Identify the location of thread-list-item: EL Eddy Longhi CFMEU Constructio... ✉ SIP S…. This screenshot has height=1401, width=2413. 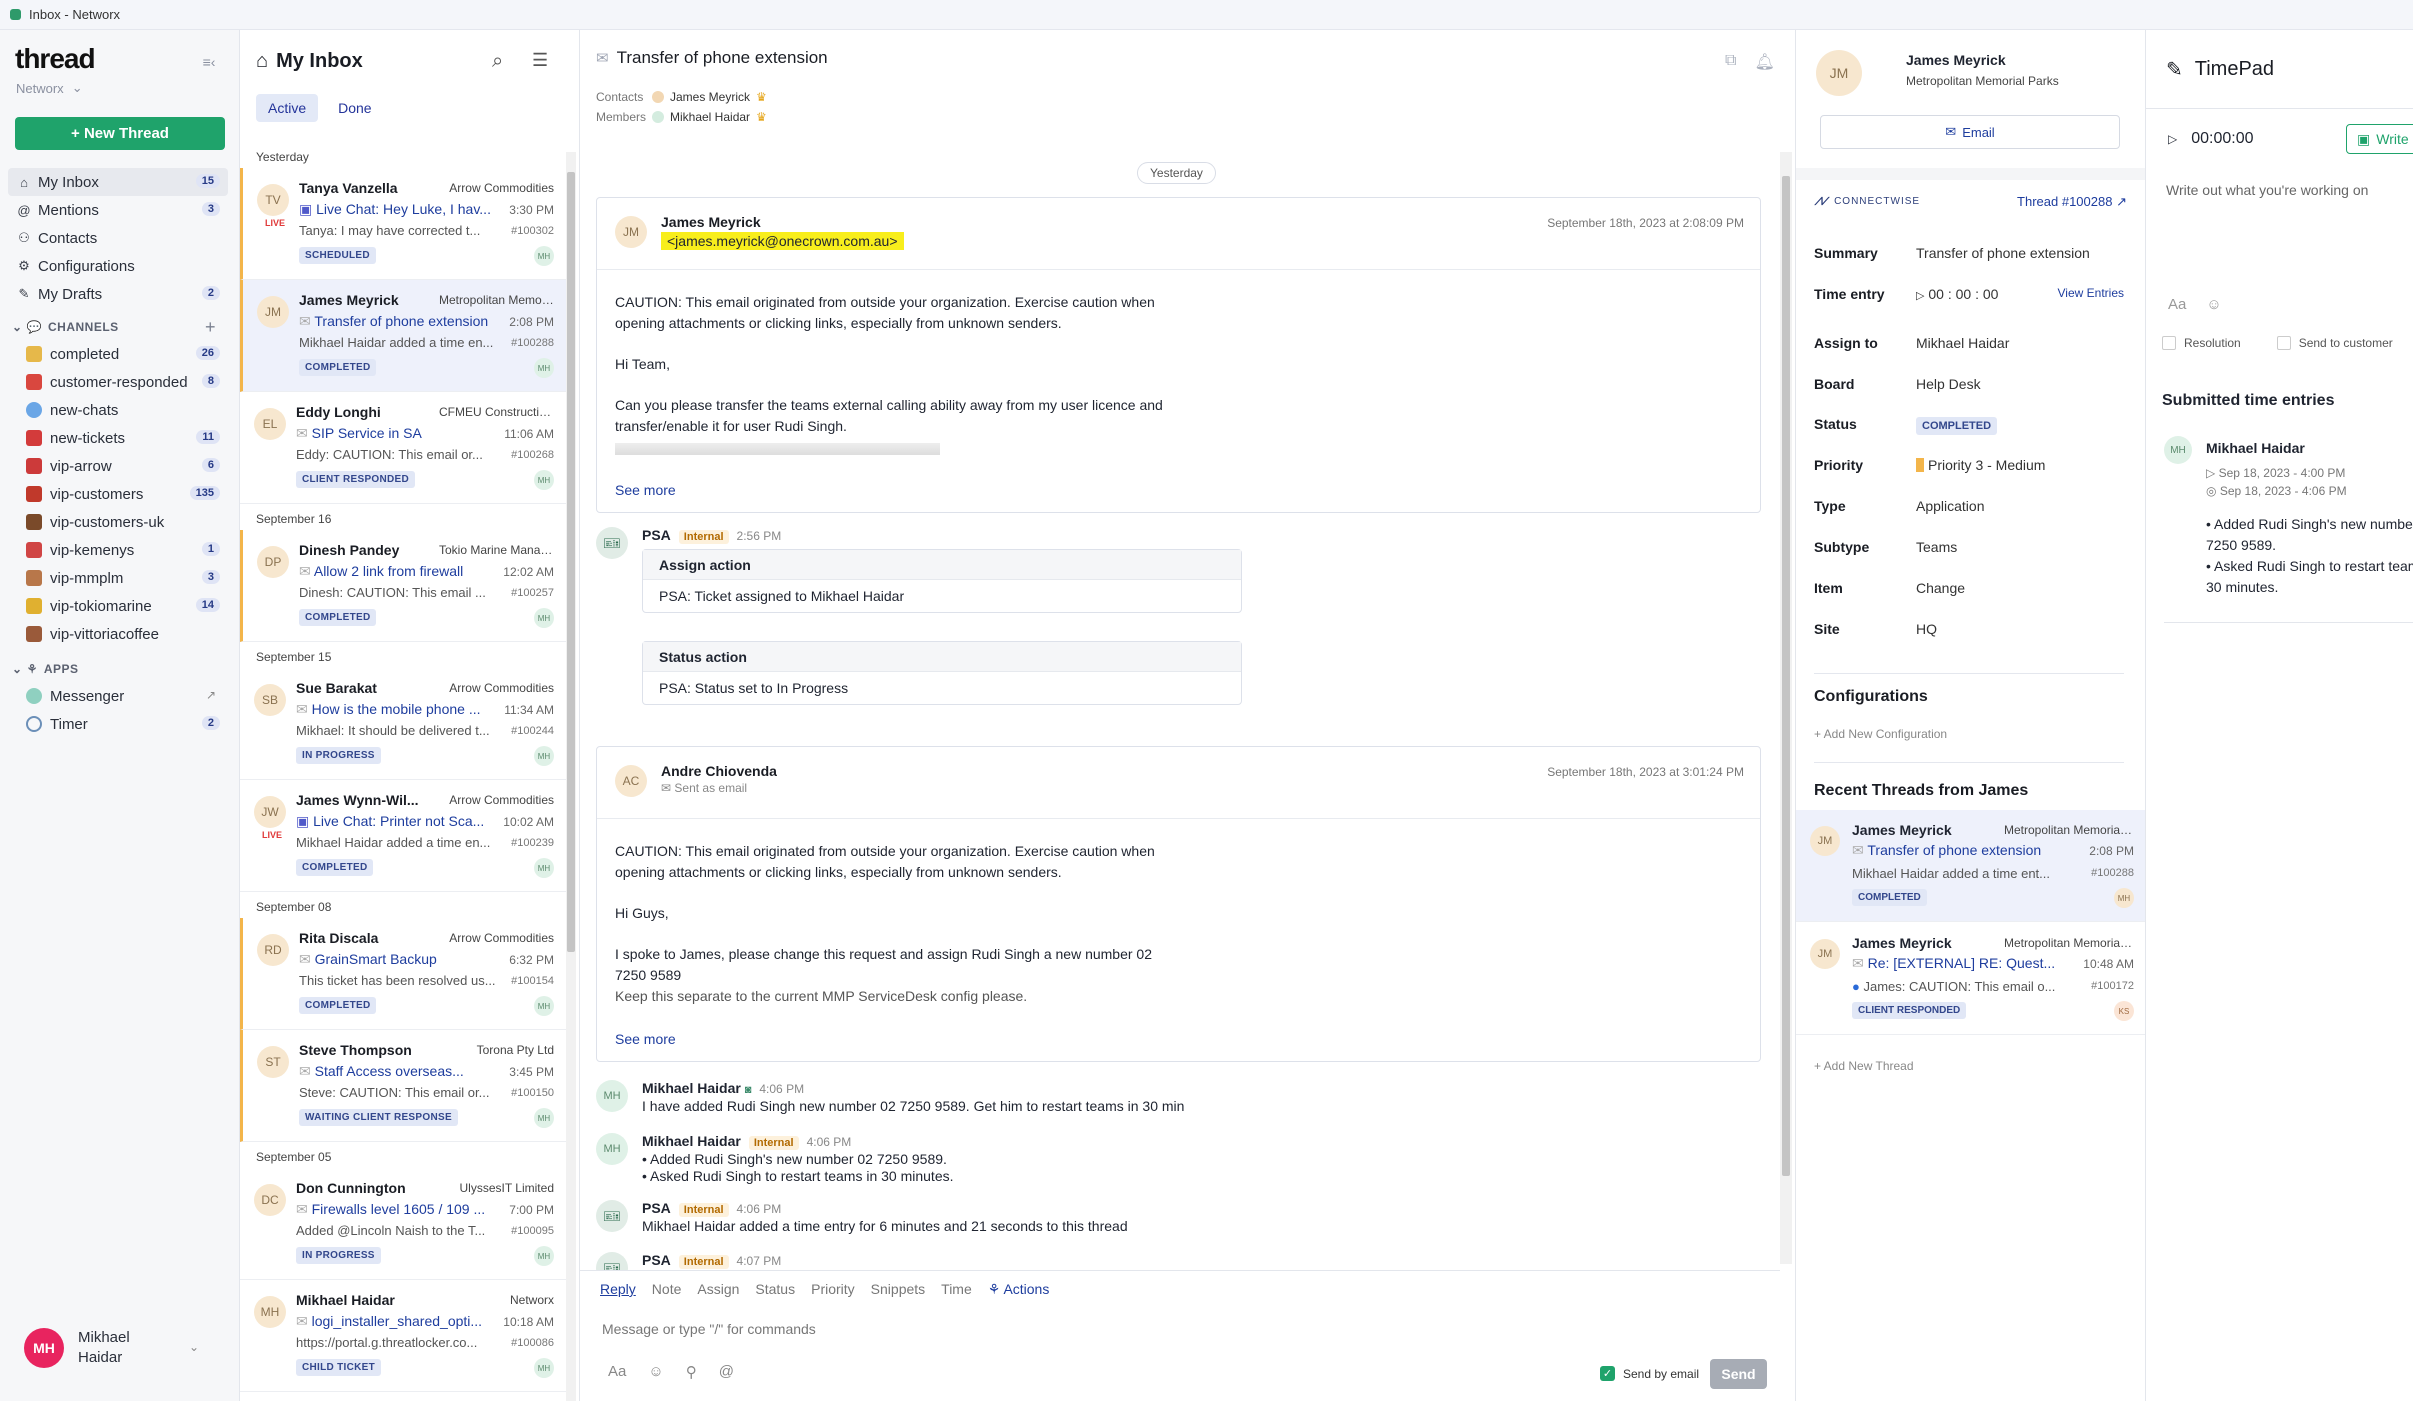
(403, 448).